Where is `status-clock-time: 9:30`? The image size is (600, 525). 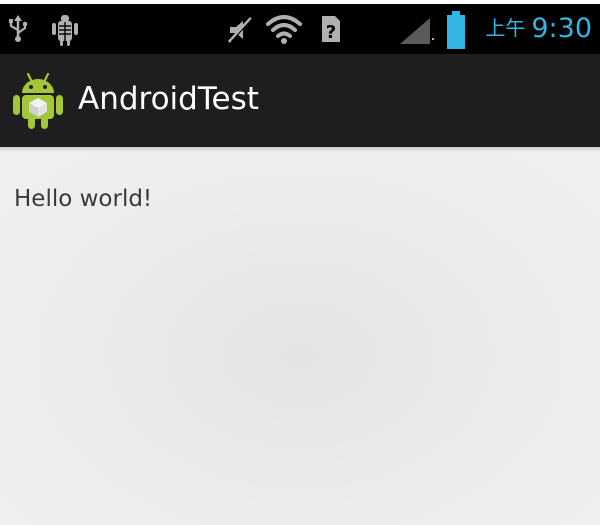 status-clock-time: 9:30 is located at coordinates (561, 28).